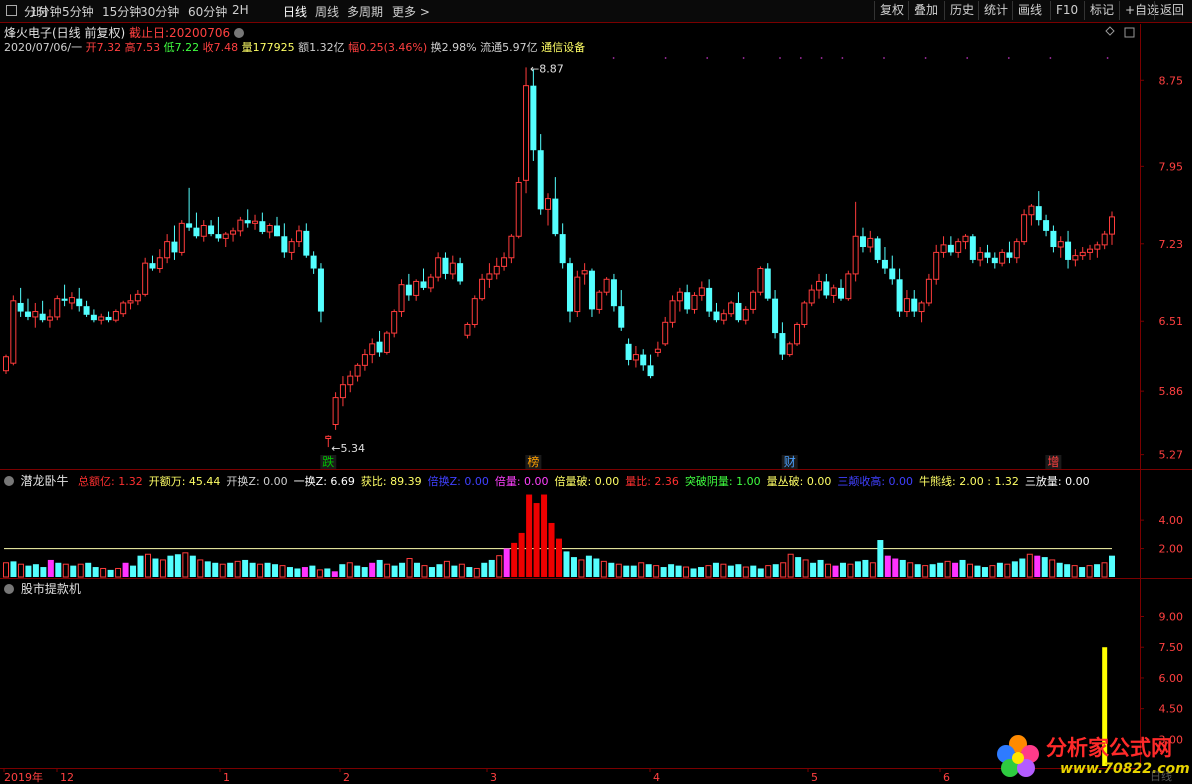 This screenshot has height=784, width=1192. Describe the element at coordinates (1171, 80) in the screenshot. I see `price-tick-label: 8.75` at that location.